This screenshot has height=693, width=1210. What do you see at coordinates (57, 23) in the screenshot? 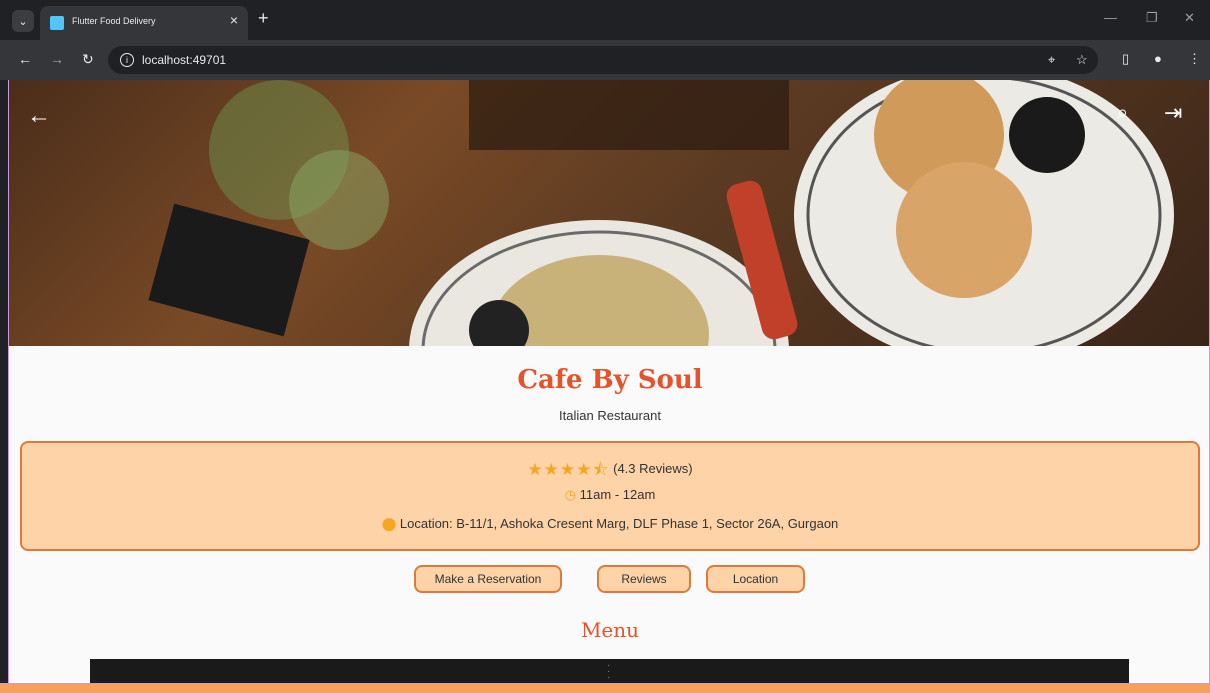
I see `flutter-favicon-icon` at bounding box center [57, 23].